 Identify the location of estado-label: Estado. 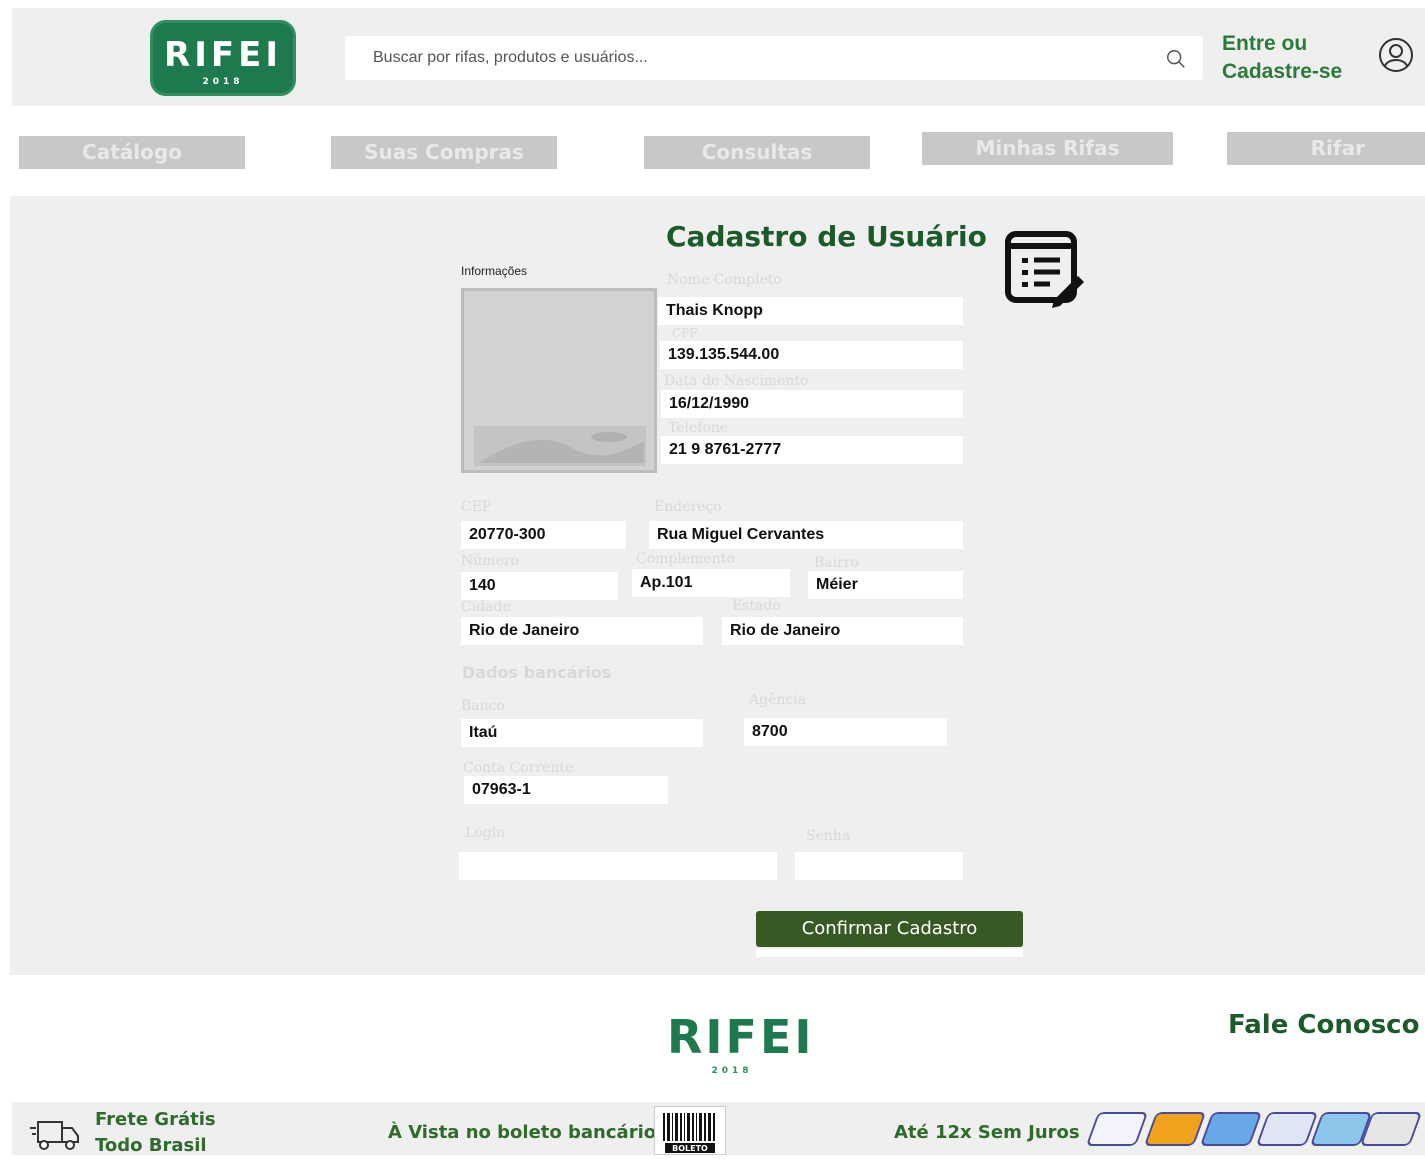
(756, 606).